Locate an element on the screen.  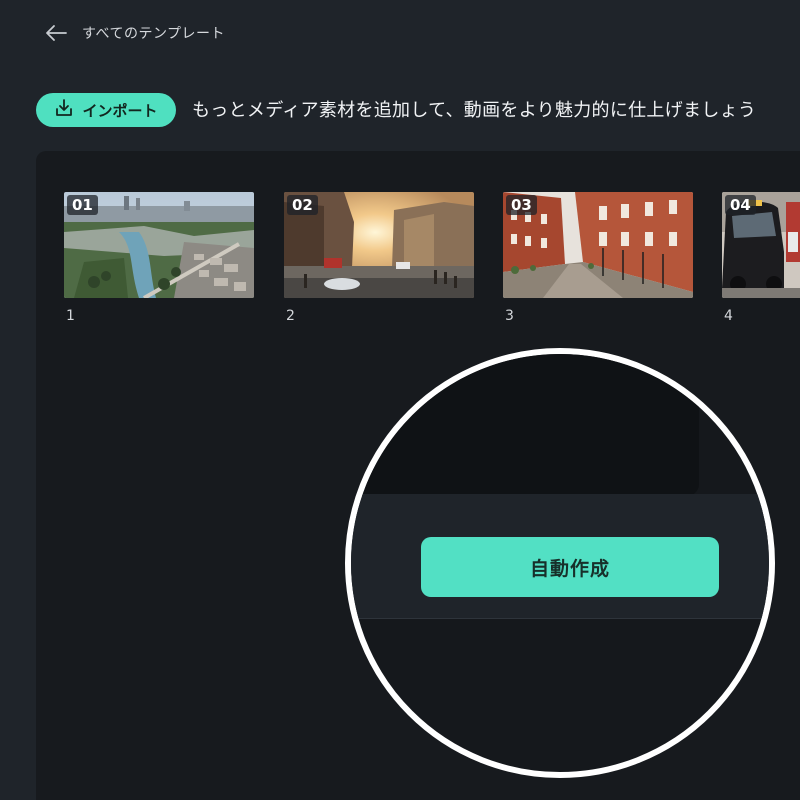
media-thumbnail: 03 is located at coordinates (598, 245).